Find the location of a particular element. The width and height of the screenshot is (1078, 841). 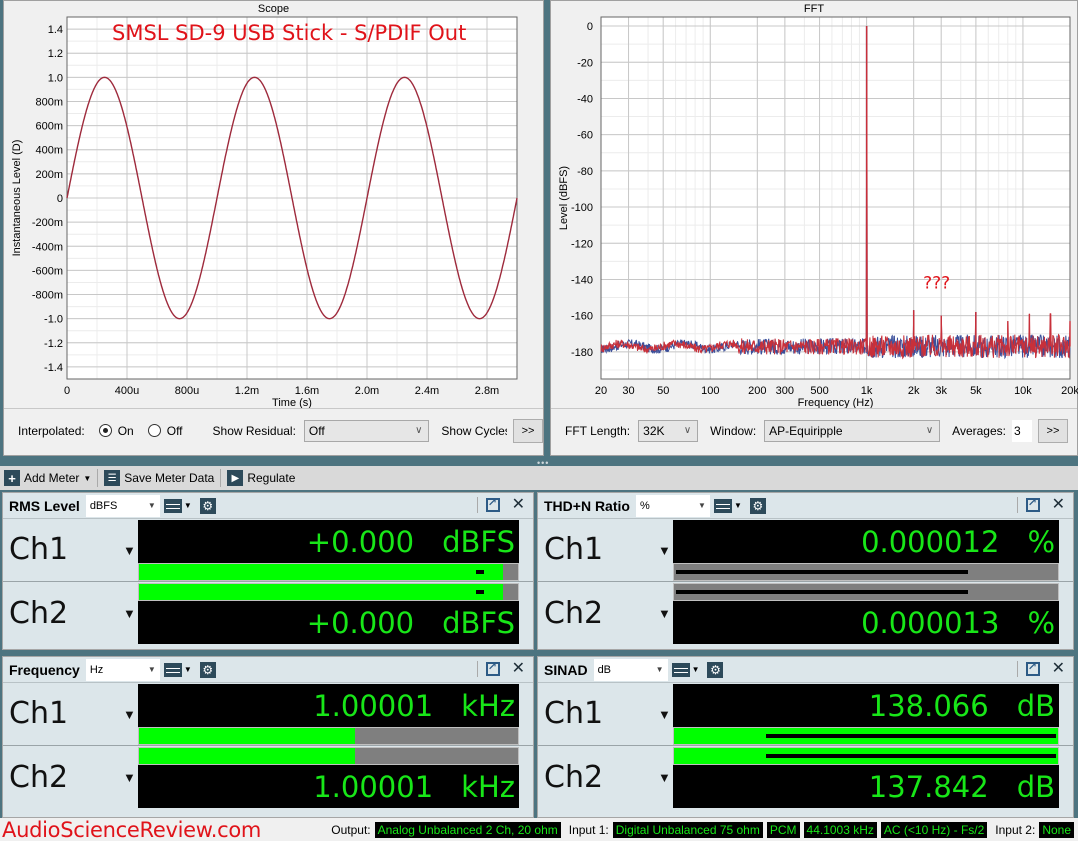

input2-value: None is located at coordinates (1056, 829).